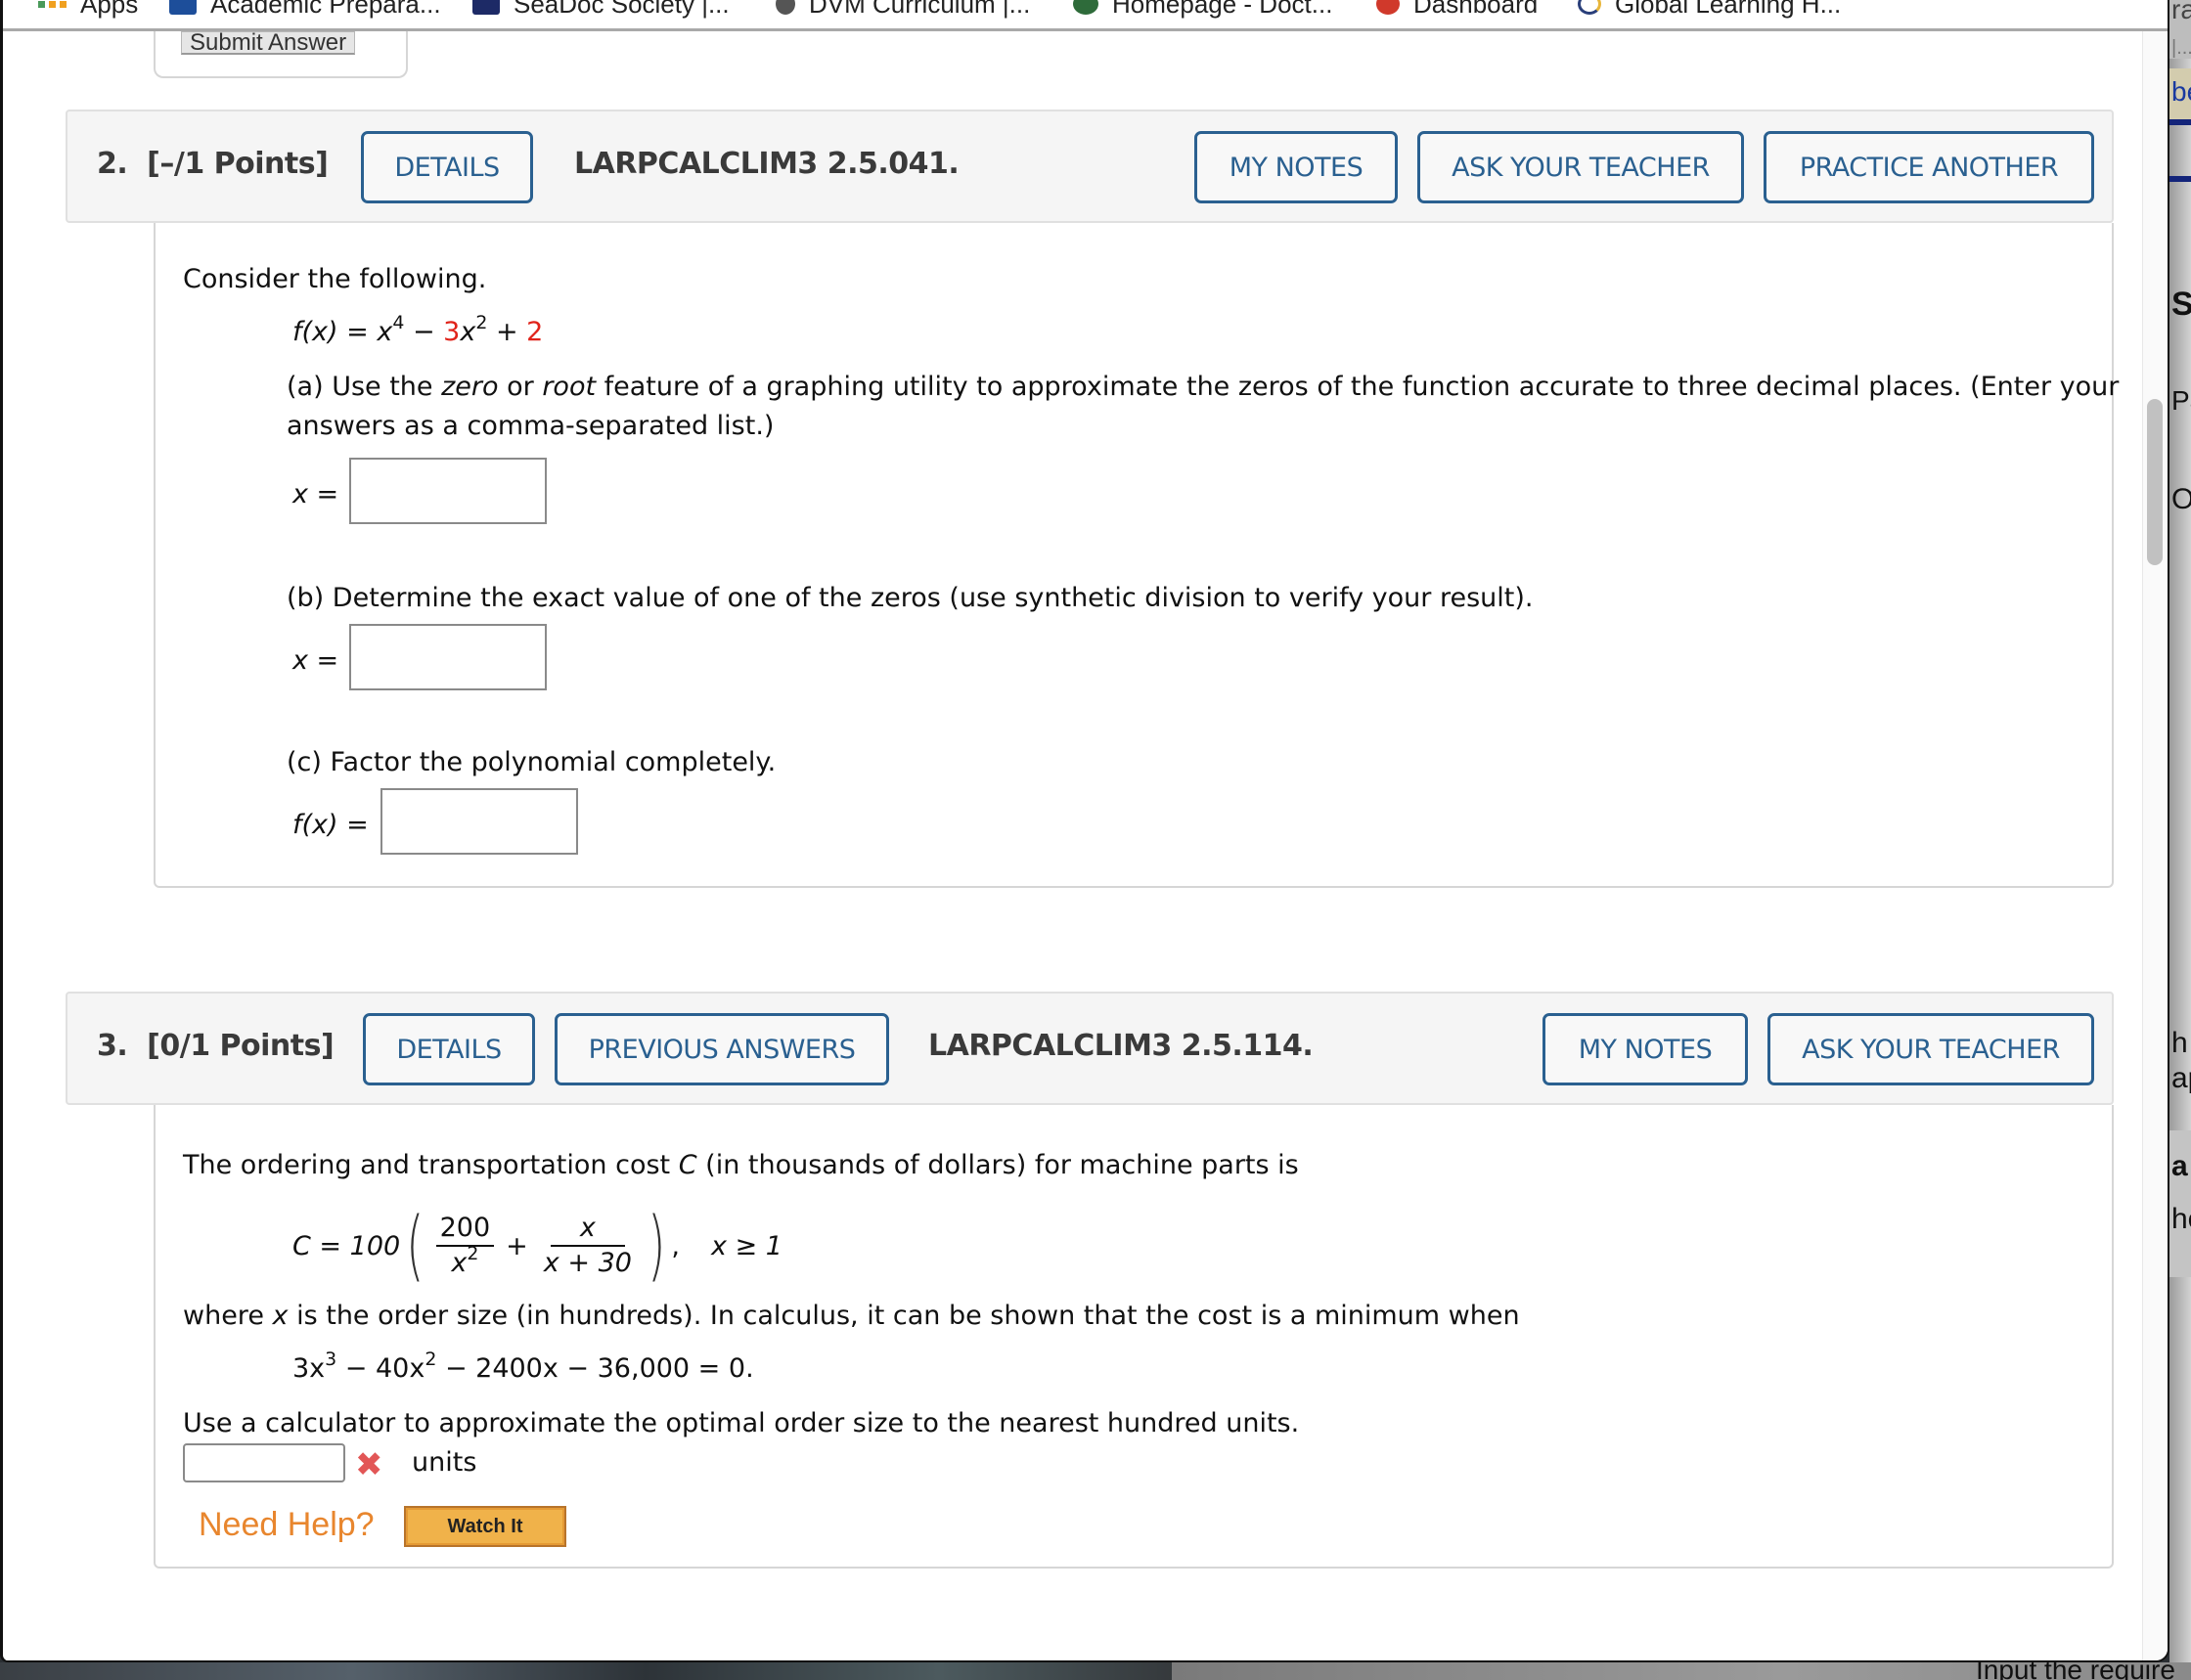  What do you see at coordinates (722, 1049) in the screenshot?
I see `previous-answers-button: PREVIOUS ANSWERS` at bounding box center [722, 1049].